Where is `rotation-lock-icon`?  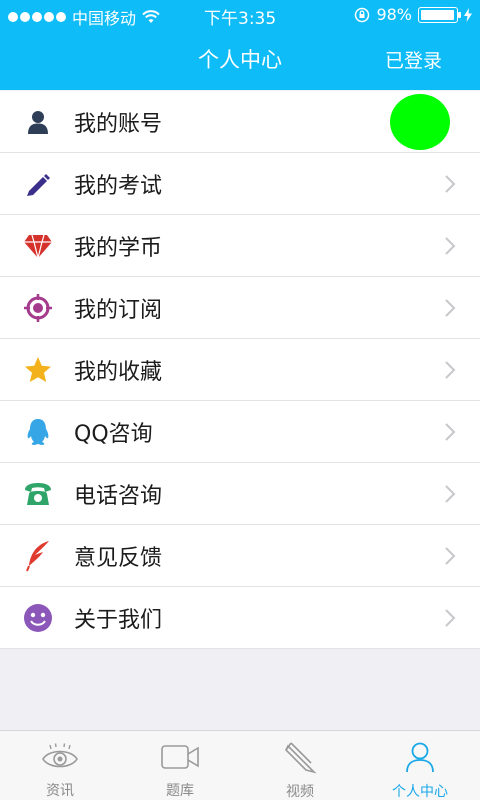 rotation-lock-icon is located at coordinates (362, 14).